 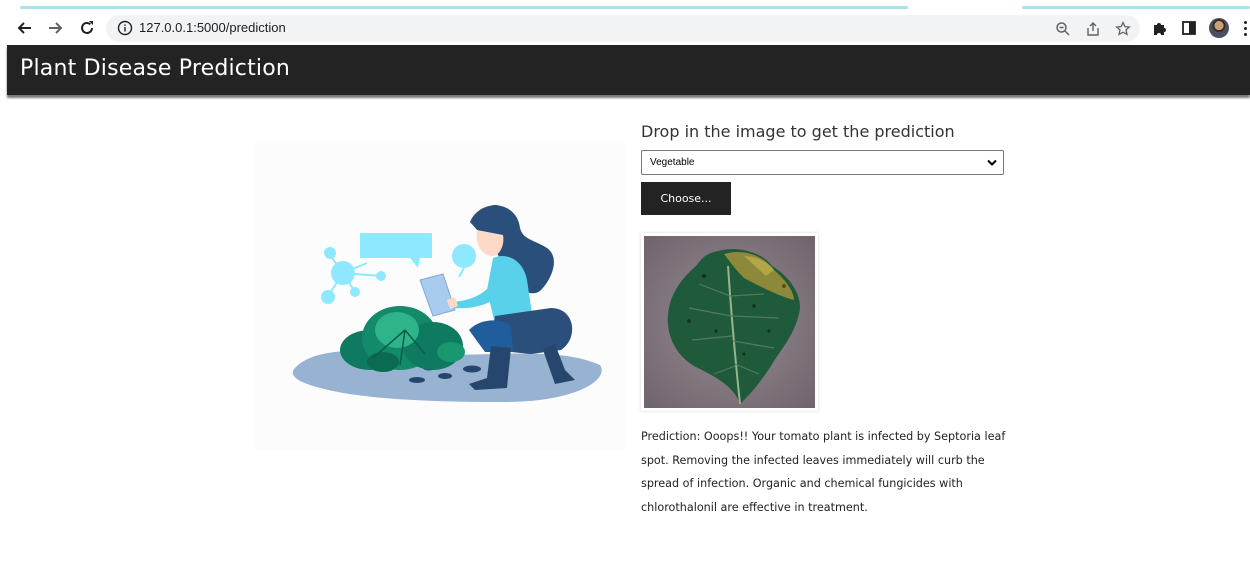 I want to click on tab-strip, so click(x=625, y=6).